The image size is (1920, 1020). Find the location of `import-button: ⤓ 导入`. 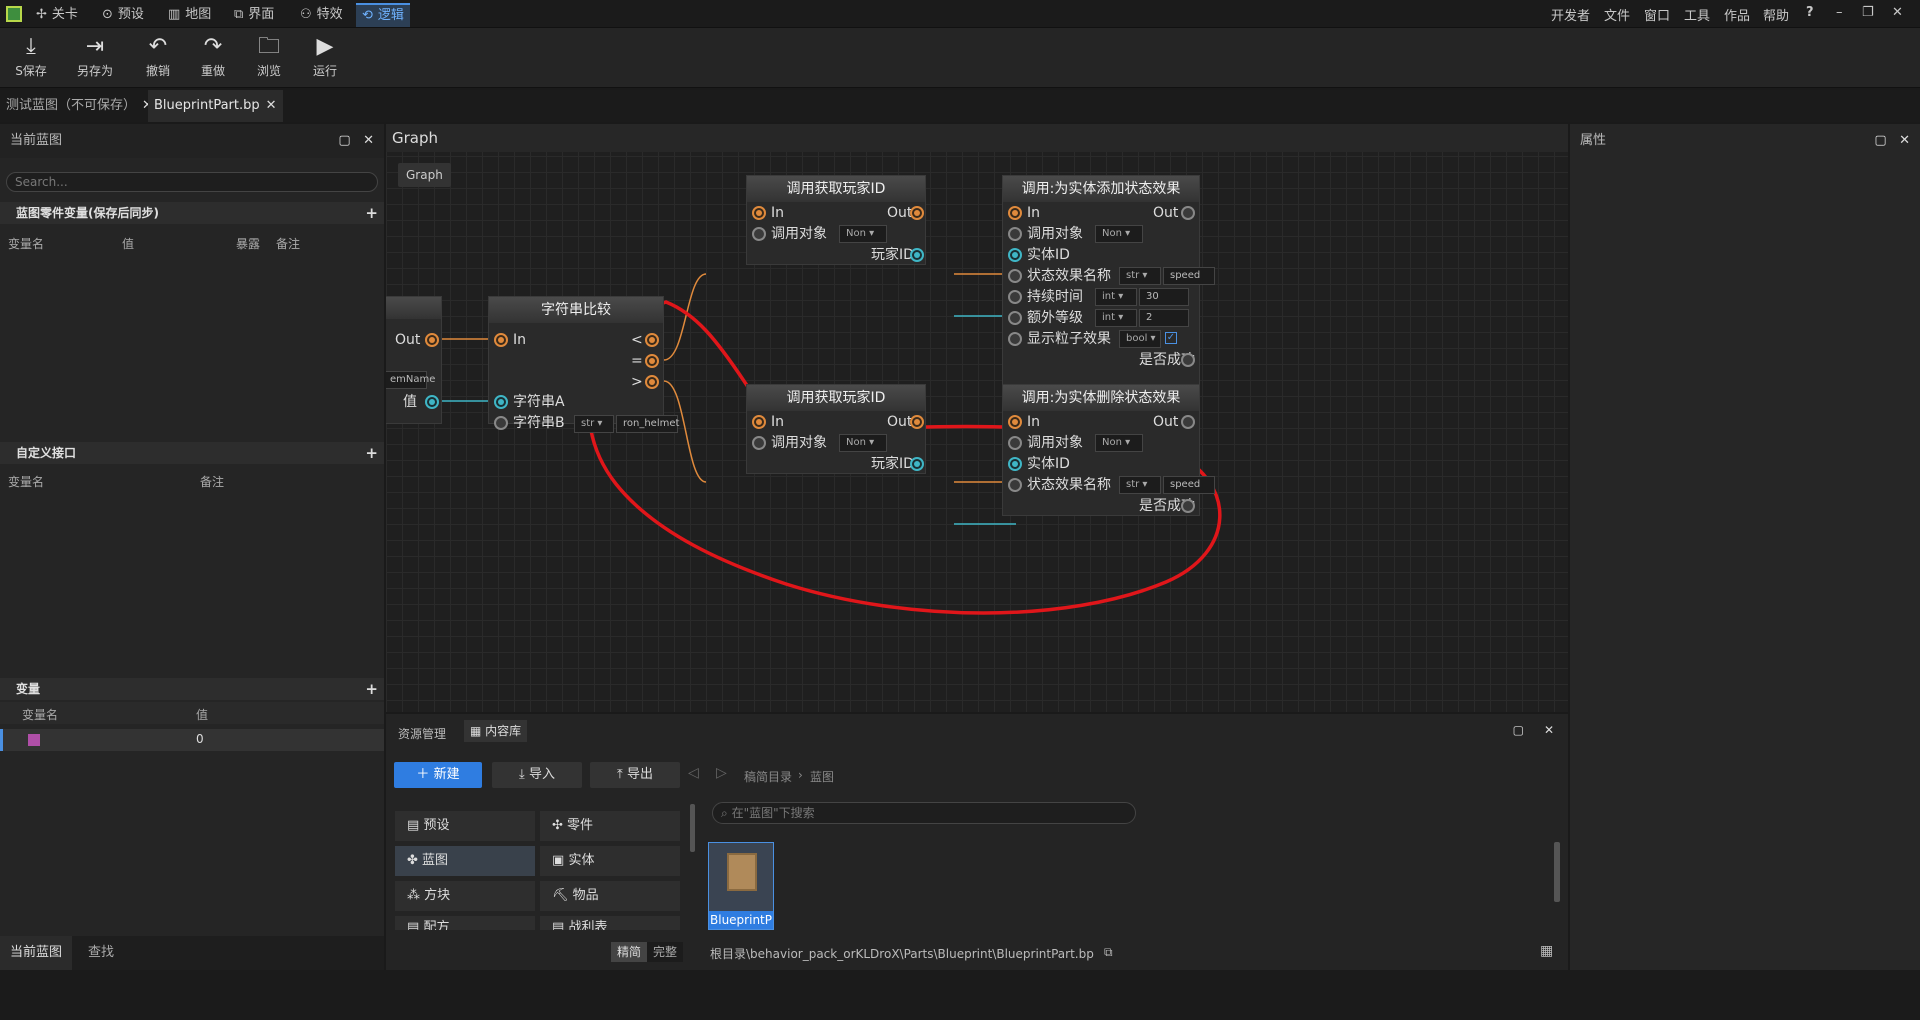

import-button: ⤓ 导入 is located at coordinates (537, 775).